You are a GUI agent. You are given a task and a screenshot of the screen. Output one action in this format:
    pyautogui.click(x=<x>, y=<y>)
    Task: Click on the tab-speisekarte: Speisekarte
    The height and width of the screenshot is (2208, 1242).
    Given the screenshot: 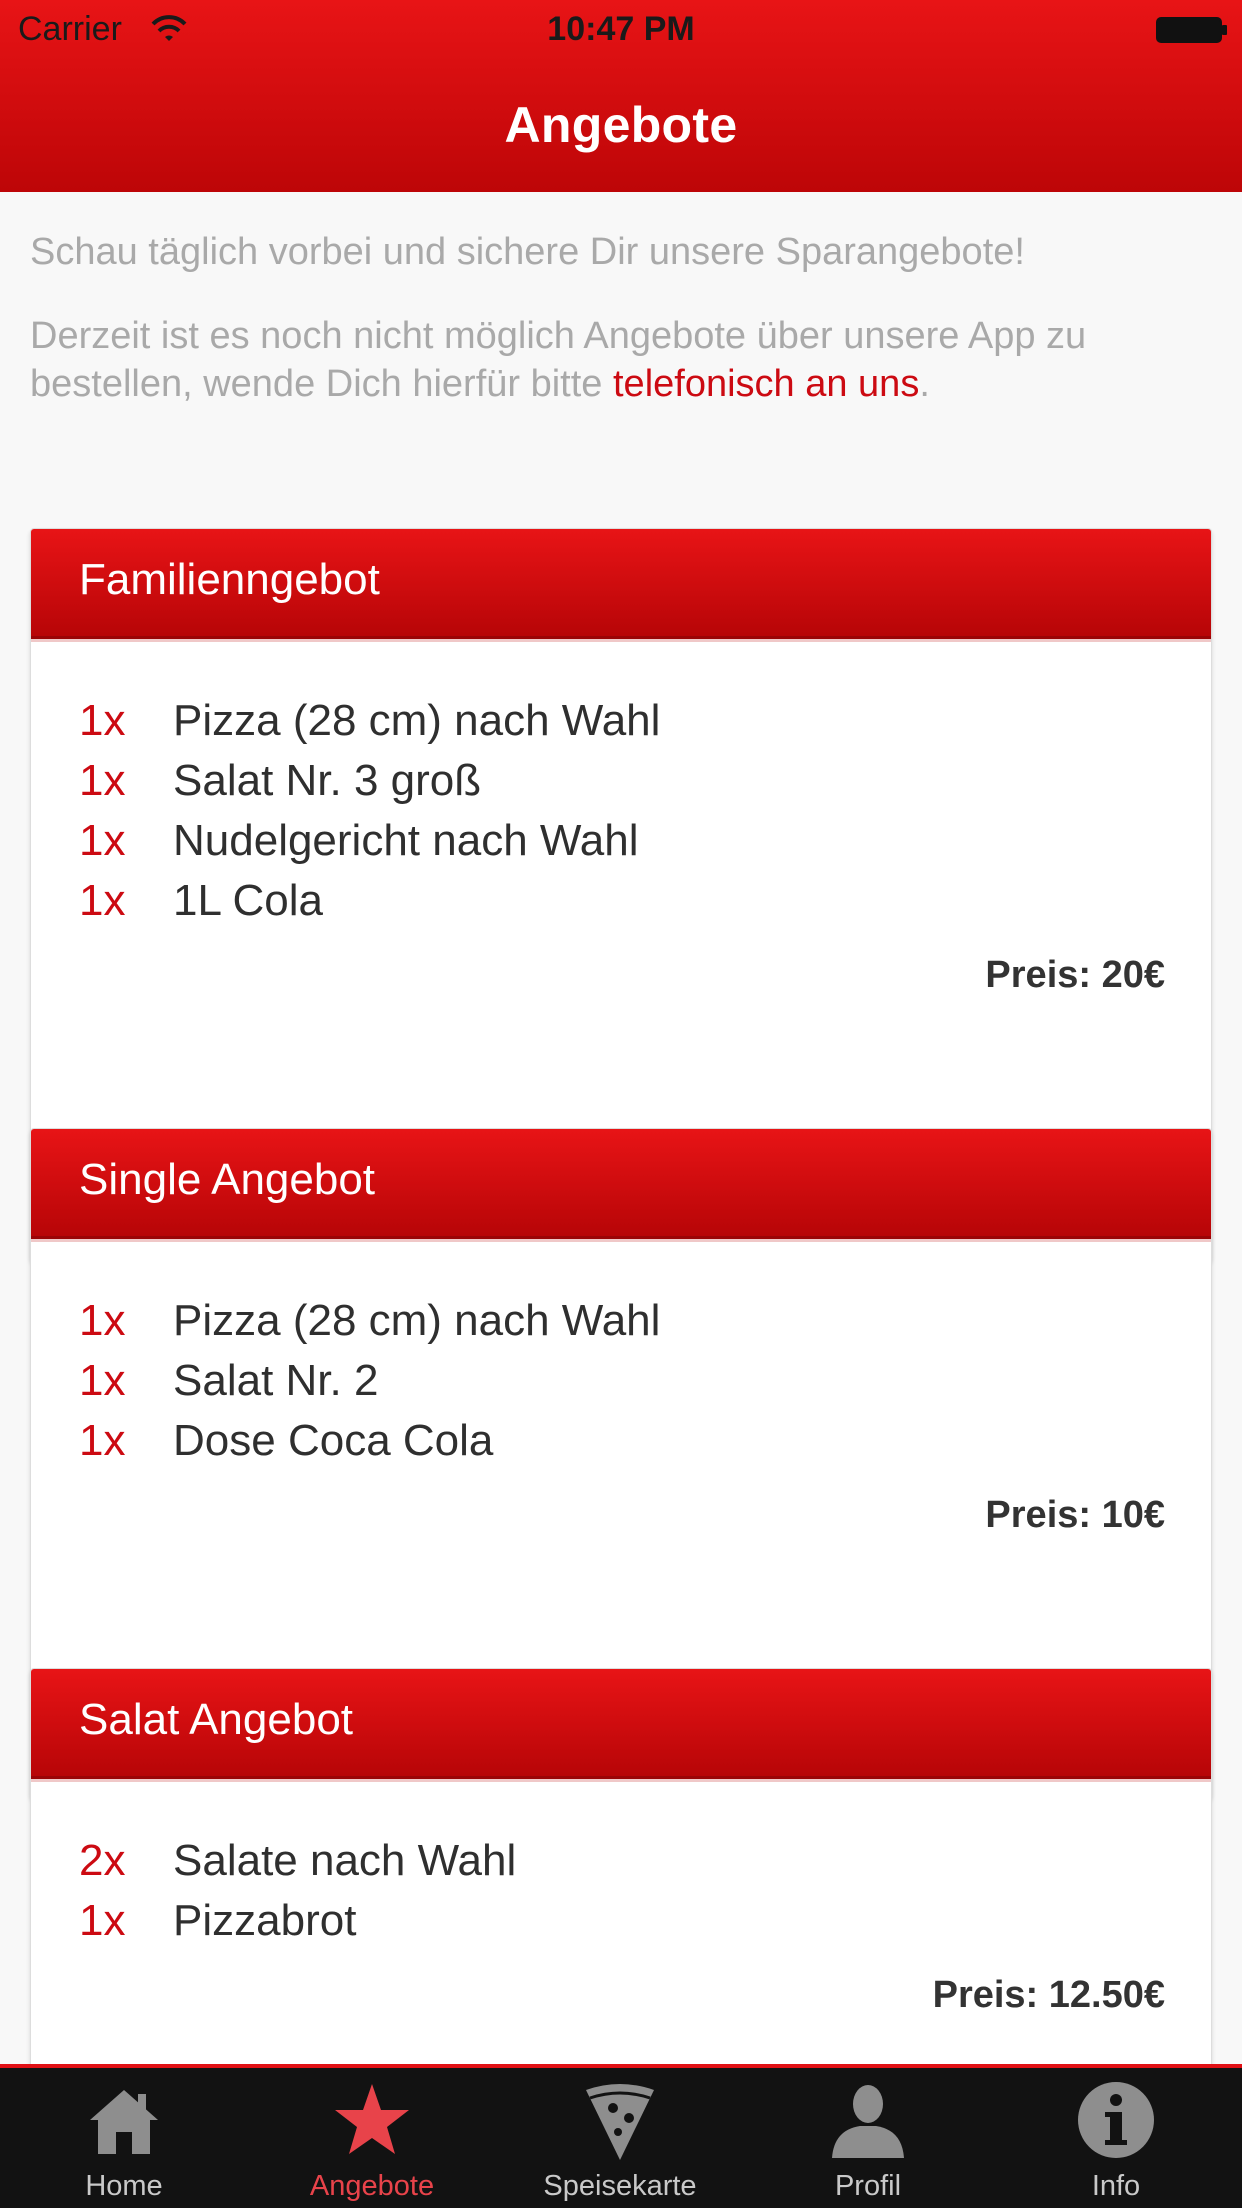 What is the action you would take?
    pyautogui.click(x=620, y=2138)
    